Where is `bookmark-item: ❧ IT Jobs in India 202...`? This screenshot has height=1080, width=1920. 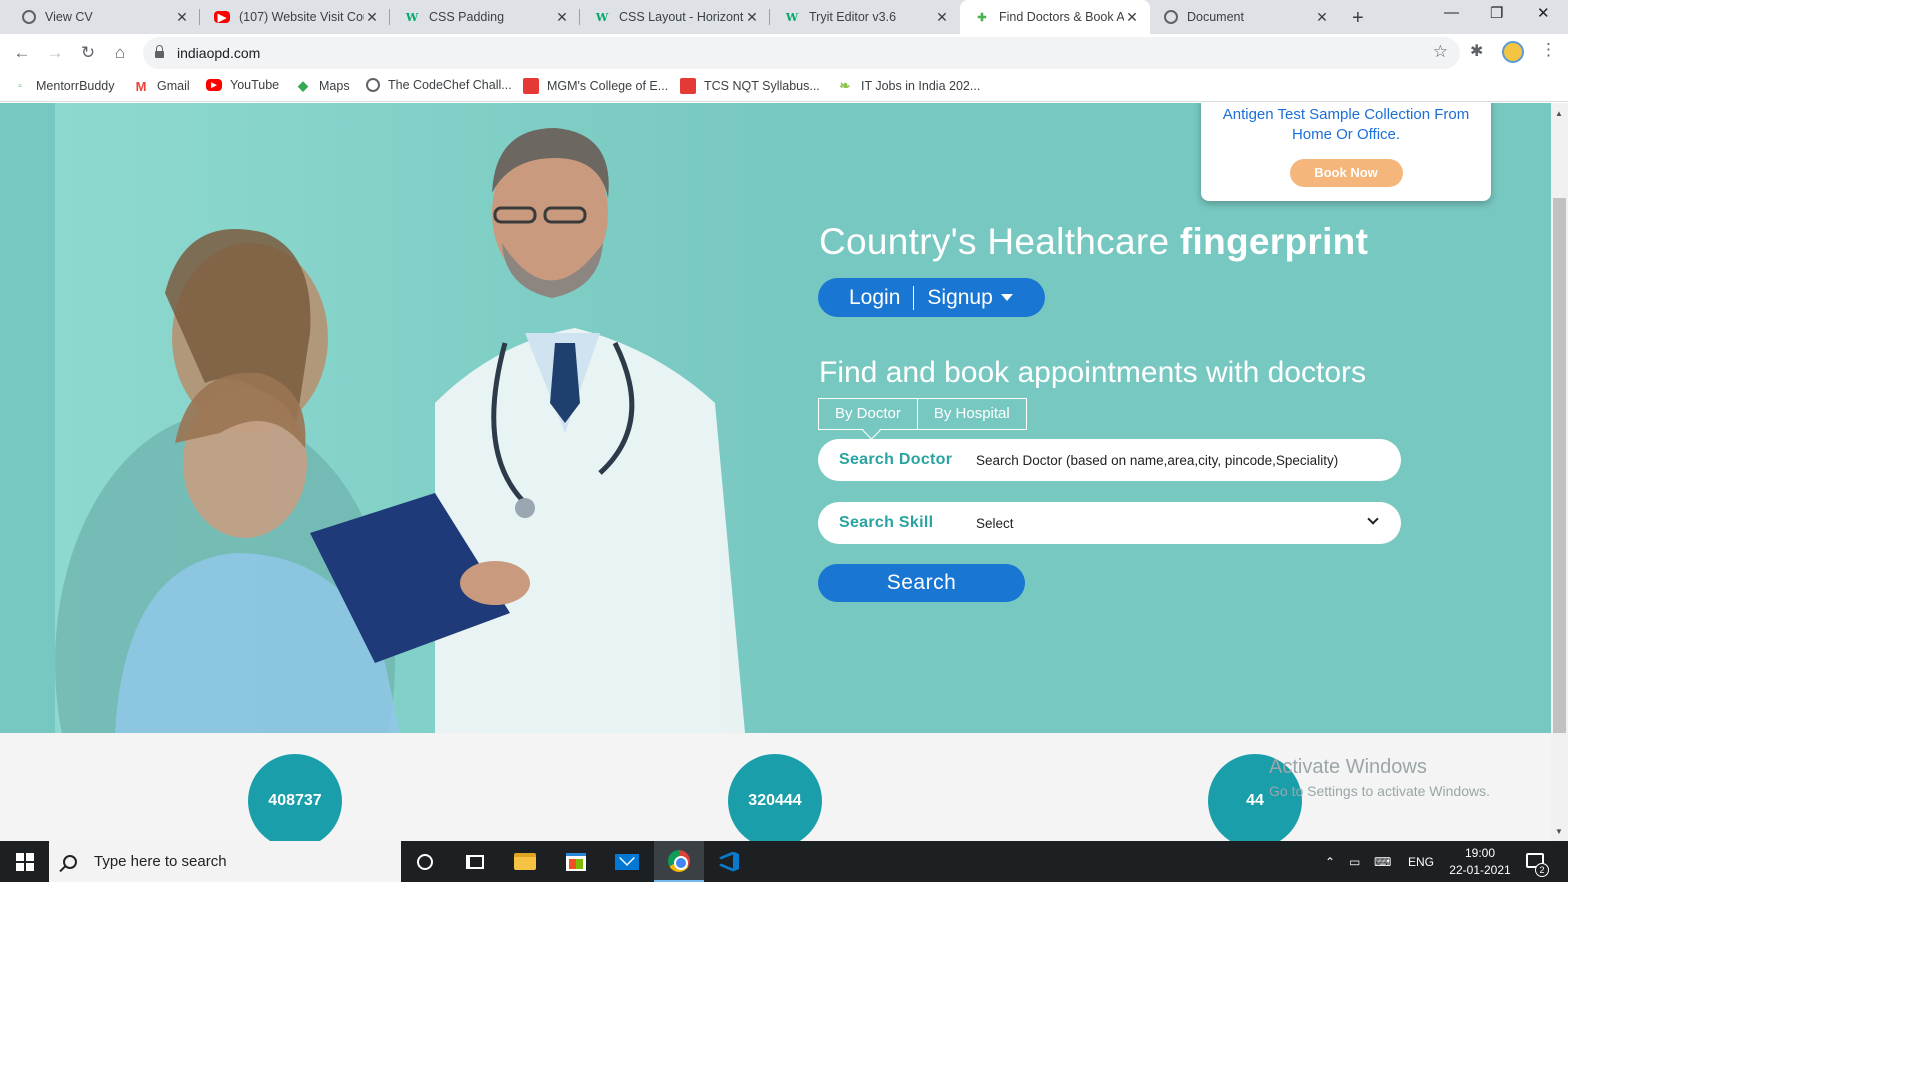
bookmark-item: ❧ IT Jobs in India 202... is located at coordinates (909, 86).